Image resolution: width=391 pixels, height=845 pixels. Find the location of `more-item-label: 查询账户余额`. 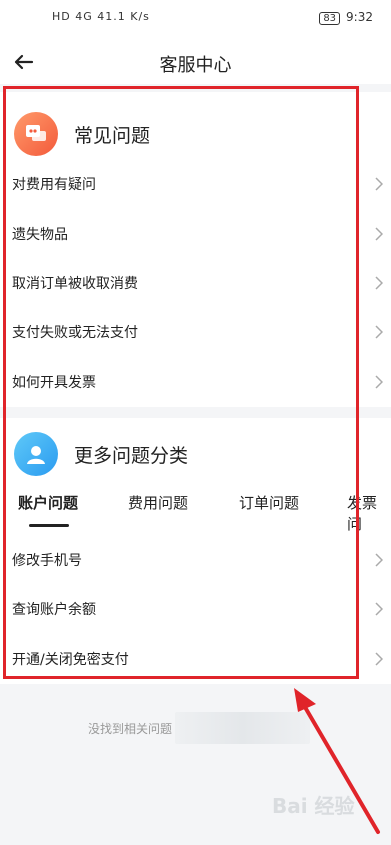

more-item-label: 查询账户余额 is located at coordinates (54, 610).